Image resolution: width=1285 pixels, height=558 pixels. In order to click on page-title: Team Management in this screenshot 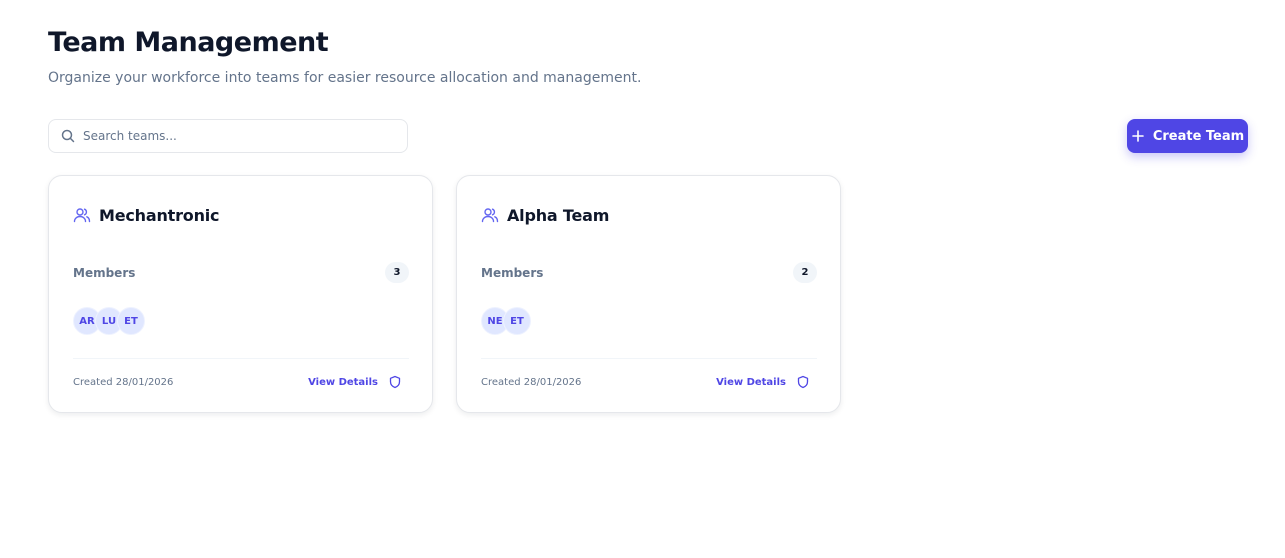, I will do `click(188, 42)`.